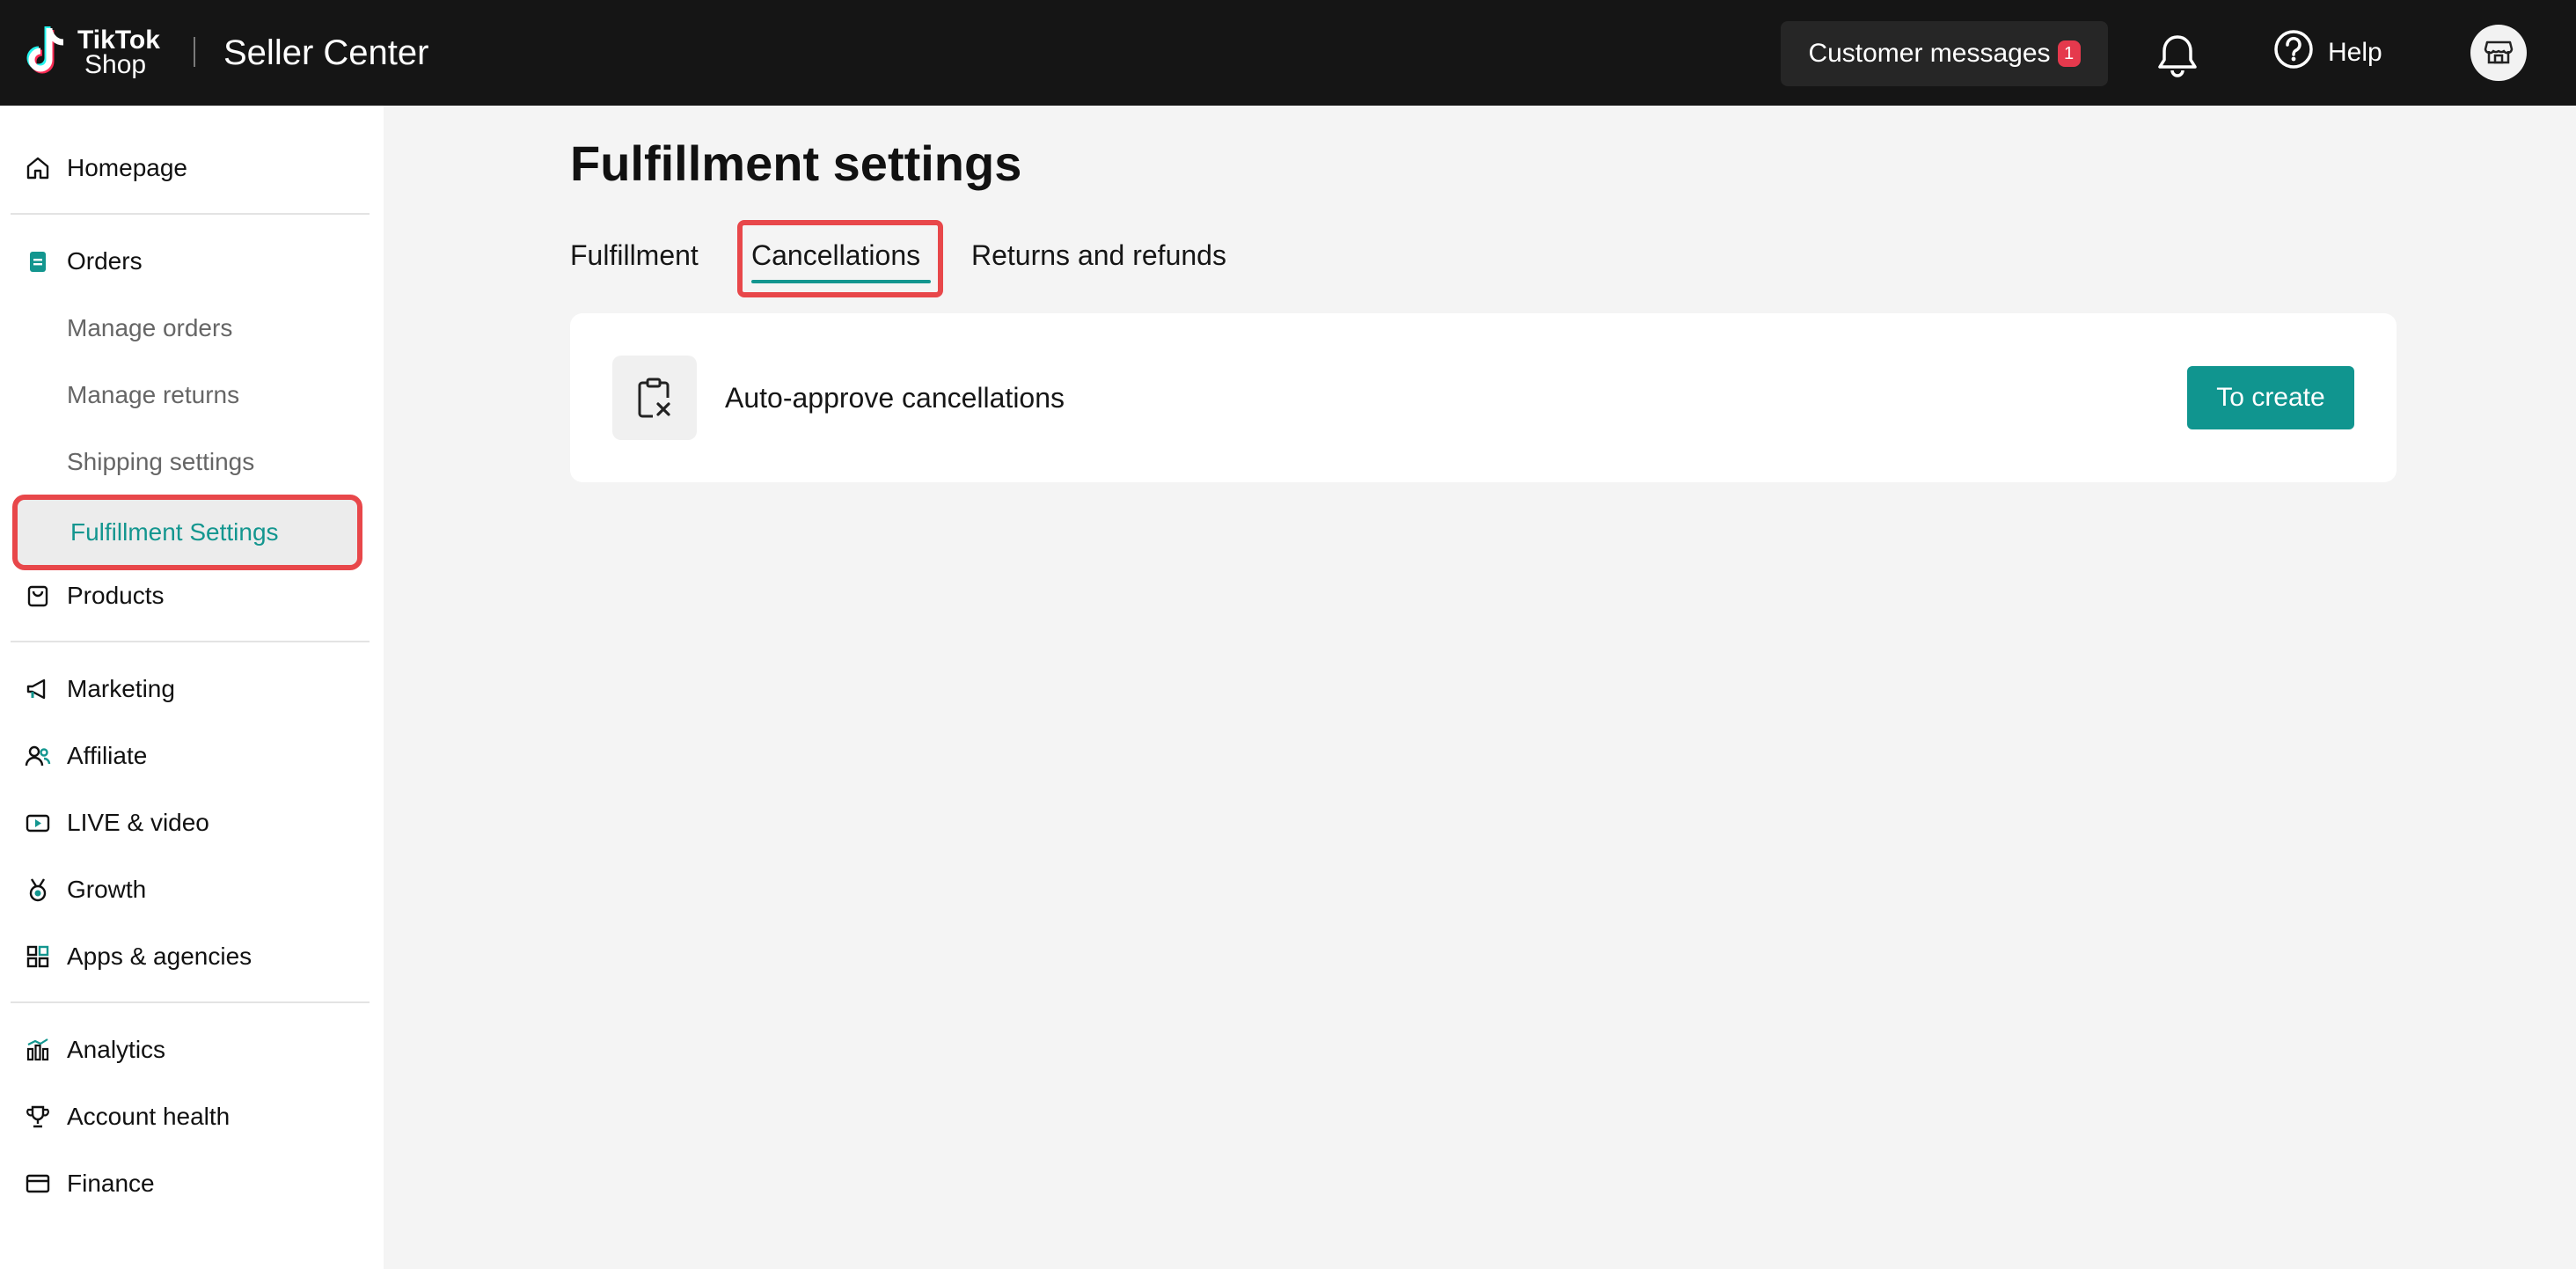 This screenshot has height=1269, width=2576. I want to click on sidebar-item-marketing: Marketing, so click(190, 689).